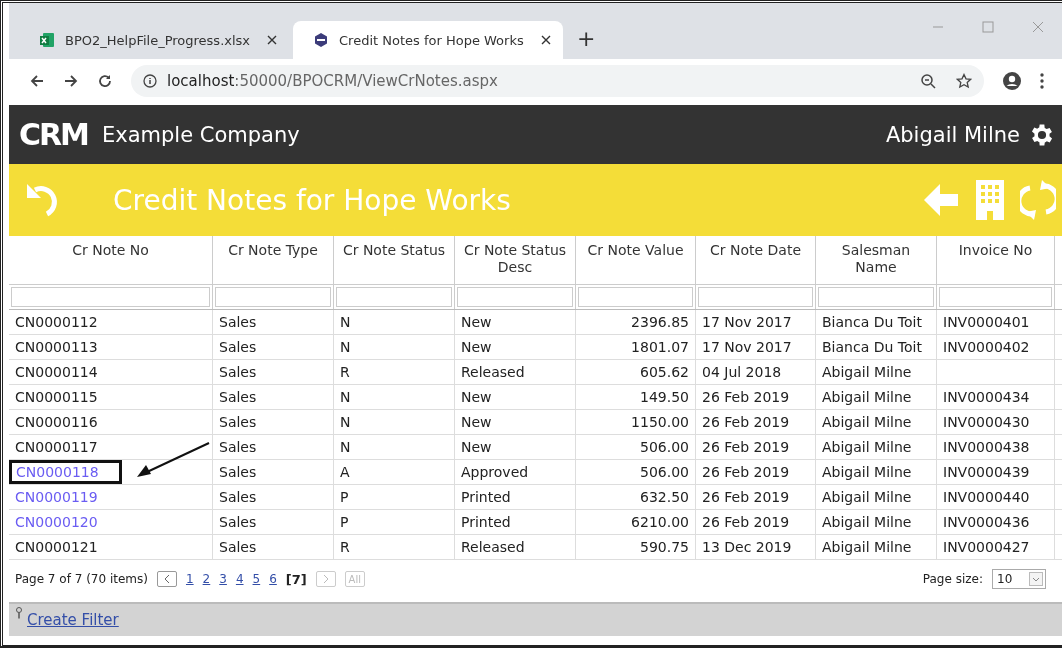 This screenshot has height=648, width=1062. I want to click on page-title: Credit Notes for Hope Works, so click(312, 200).